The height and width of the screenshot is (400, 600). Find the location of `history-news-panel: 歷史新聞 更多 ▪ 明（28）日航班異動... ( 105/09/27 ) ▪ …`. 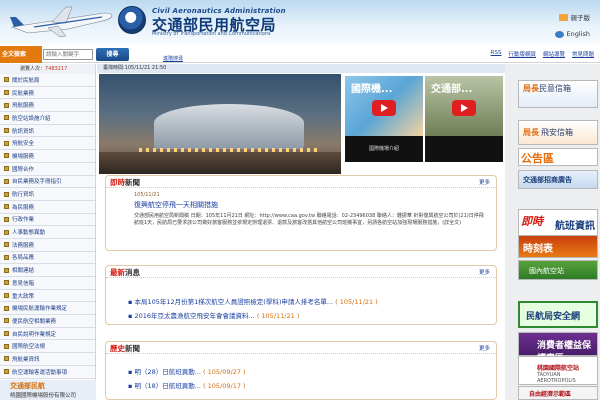

history-news-panel: 歷史新聞 更多 ▪ 明（28）日航班異動... ( 105/09/27 ) ▪ … is located at coordinates (301, 370).